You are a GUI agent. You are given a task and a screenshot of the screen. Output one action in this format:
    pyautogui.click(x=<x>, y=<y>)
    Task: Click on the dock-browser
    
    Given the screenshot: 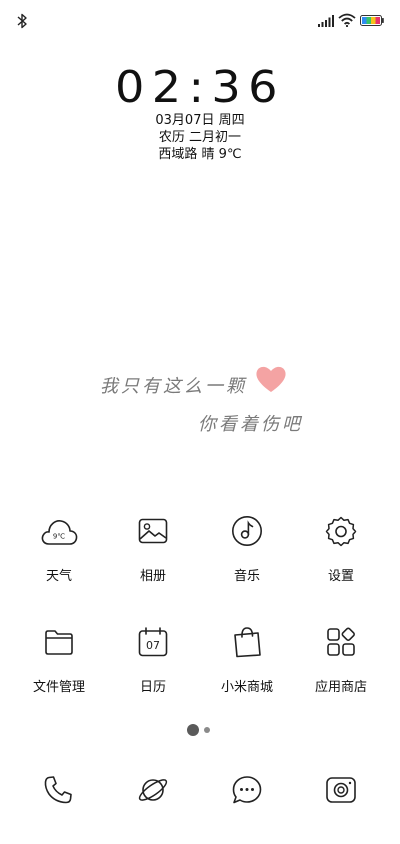 What is the action you would take?
    pyautogui.click(x=153, y=790)
    